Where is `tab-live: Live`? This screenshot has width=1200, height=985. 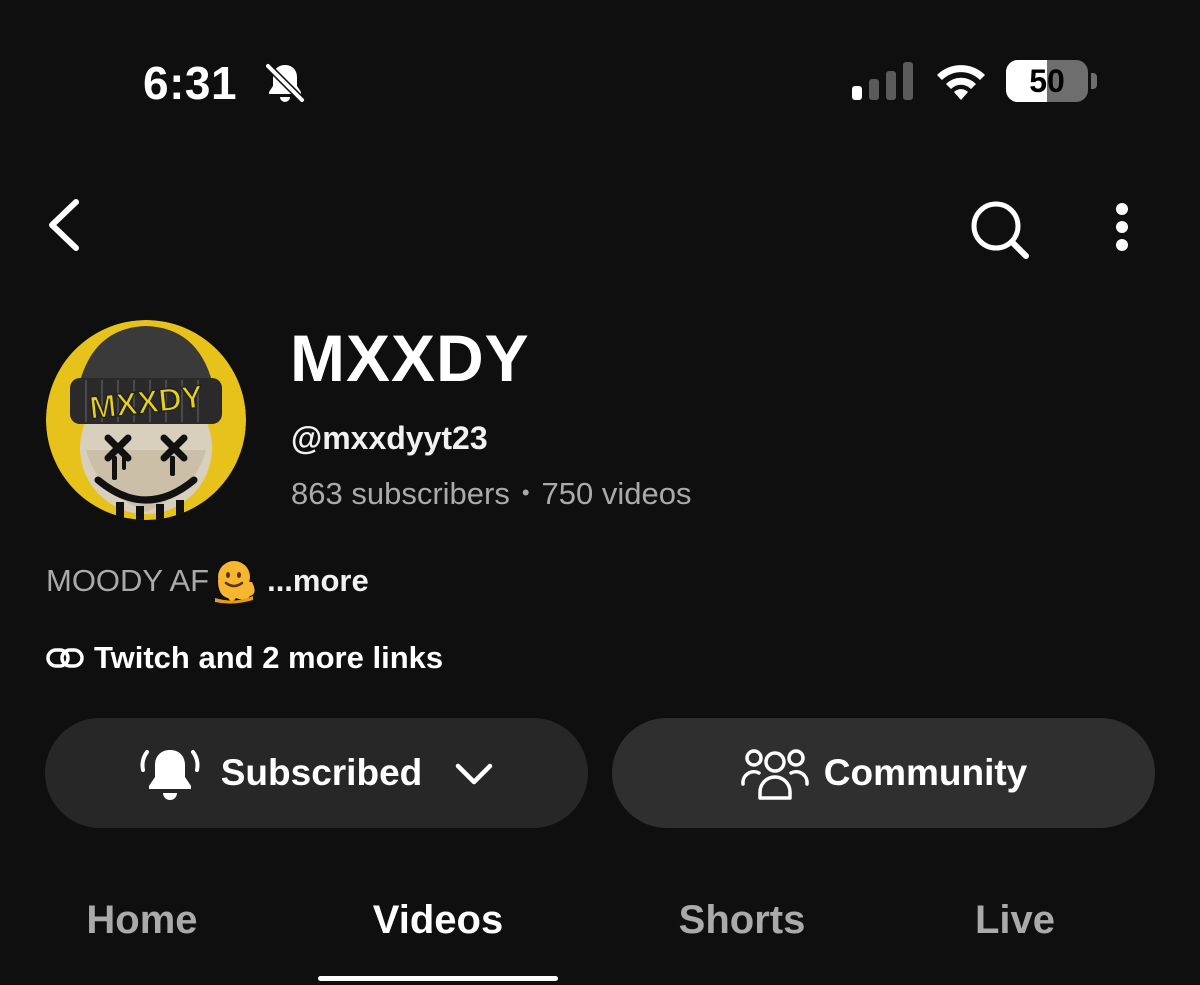 tab-live: Live is located at coordinates (1015, 920).